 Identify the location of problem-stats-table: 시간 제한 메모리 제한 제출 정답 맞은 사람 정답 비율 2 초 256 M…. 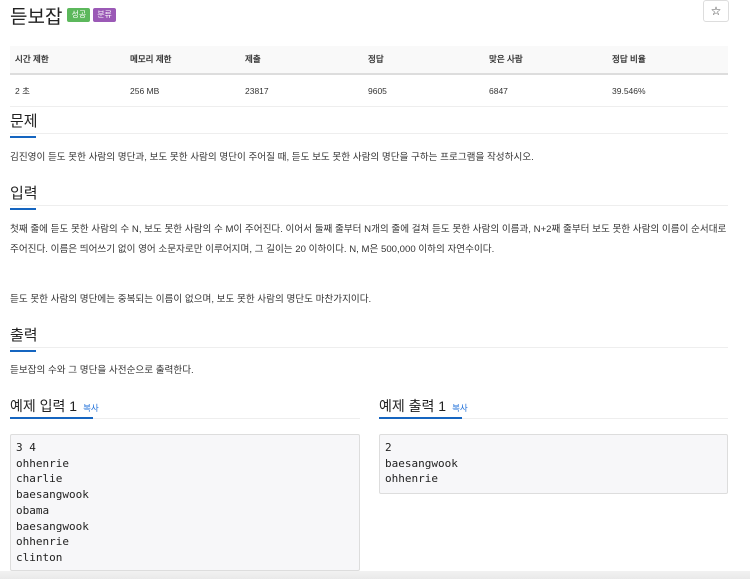
(369, 76).